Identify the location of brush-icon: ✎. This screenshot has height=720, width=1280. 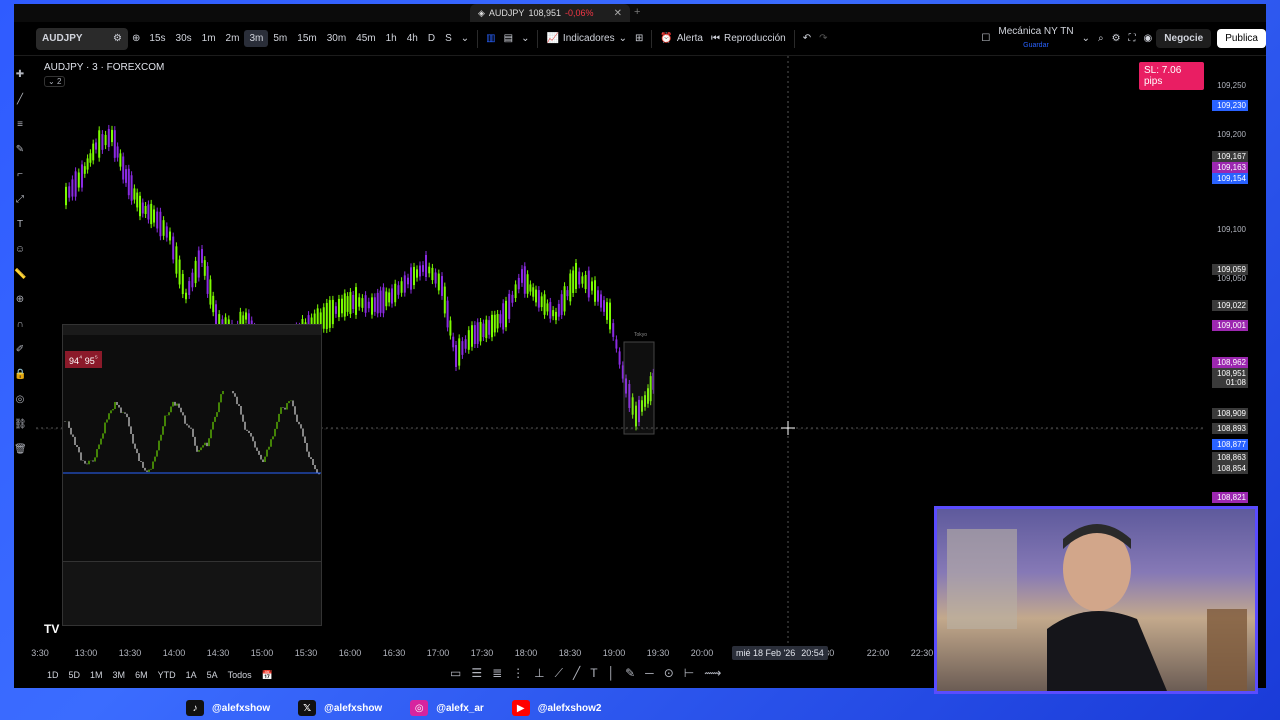
(630, 673).